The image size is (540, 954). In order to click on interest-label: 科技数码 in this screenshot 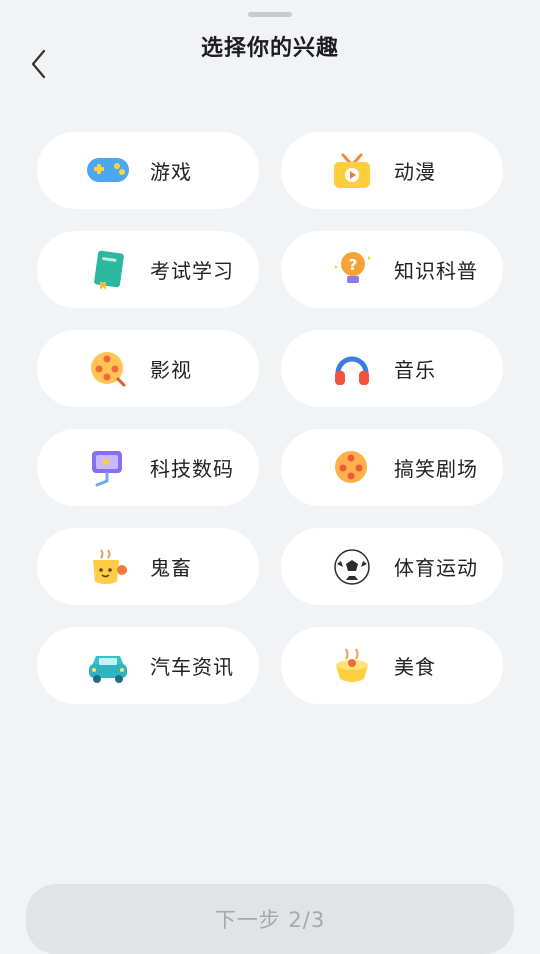, I will do `click(192, 469)`.